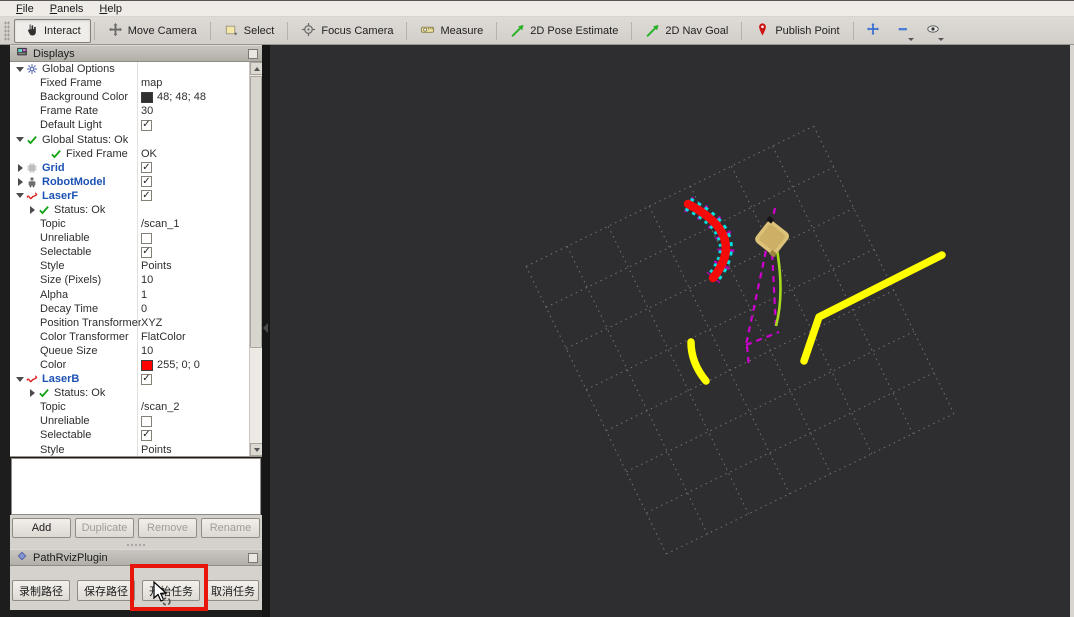  I want to click on property-value: 0, so click(144, 309).